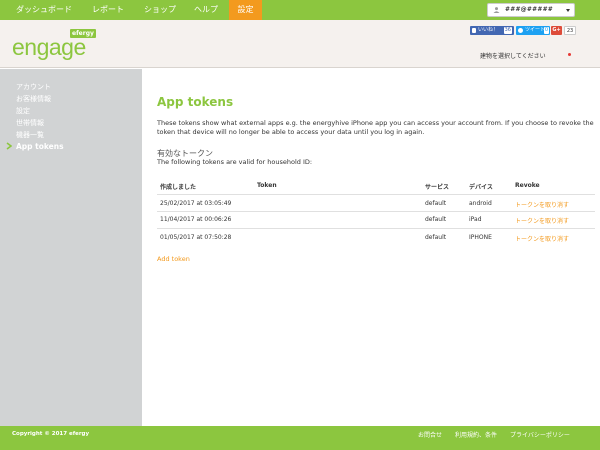 This screenshot has height=450, width=600. What do you see at coordinates (23, 111) in the screenshot?
I see `sidebar-item-settings: 設定` at bounding box center [23, 111].